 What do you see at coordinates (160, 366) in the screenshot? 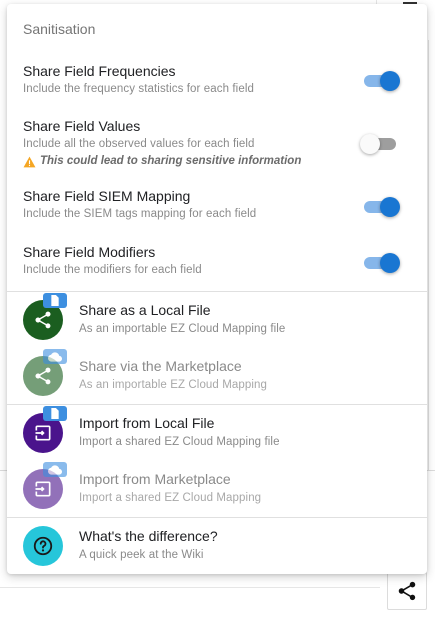
I see `action-title: Share via the Marketplace` at bounding box center [160, 366].